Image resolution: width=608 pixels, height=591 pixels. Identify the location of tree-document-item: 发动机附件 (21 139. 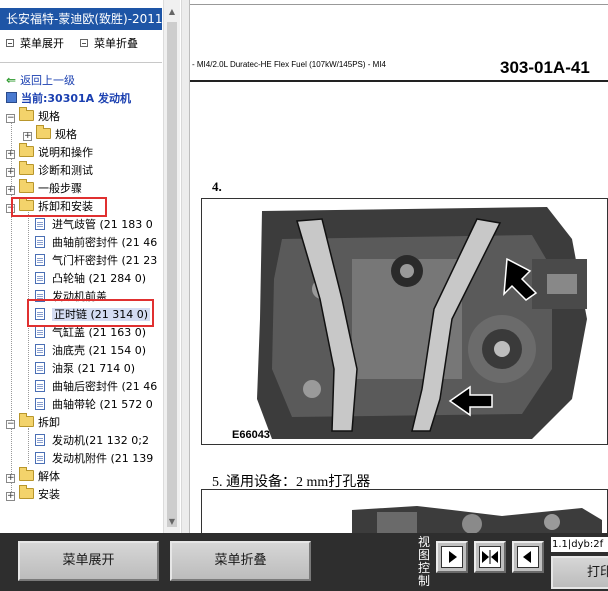
(94, 458).